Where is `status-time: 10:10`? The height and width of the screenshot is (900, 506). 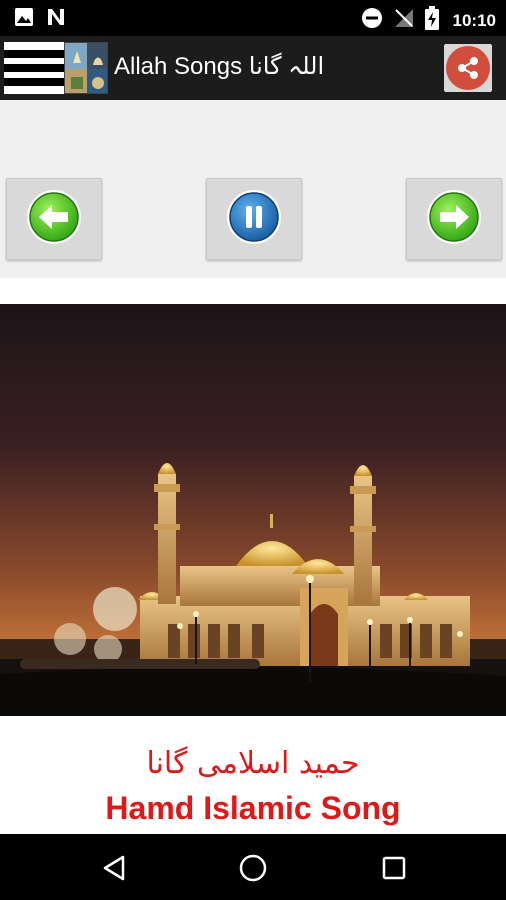
status-time: 10:10 is located at coordinates (474, 20).